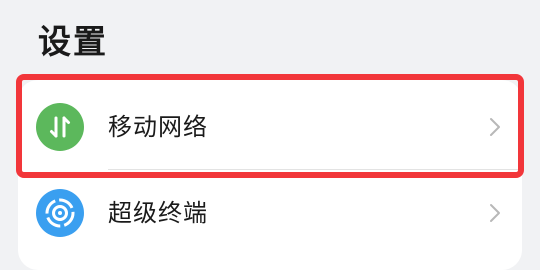 The image size is (540, 270). I want to click on mobile-data-icon, so click(60, 127).